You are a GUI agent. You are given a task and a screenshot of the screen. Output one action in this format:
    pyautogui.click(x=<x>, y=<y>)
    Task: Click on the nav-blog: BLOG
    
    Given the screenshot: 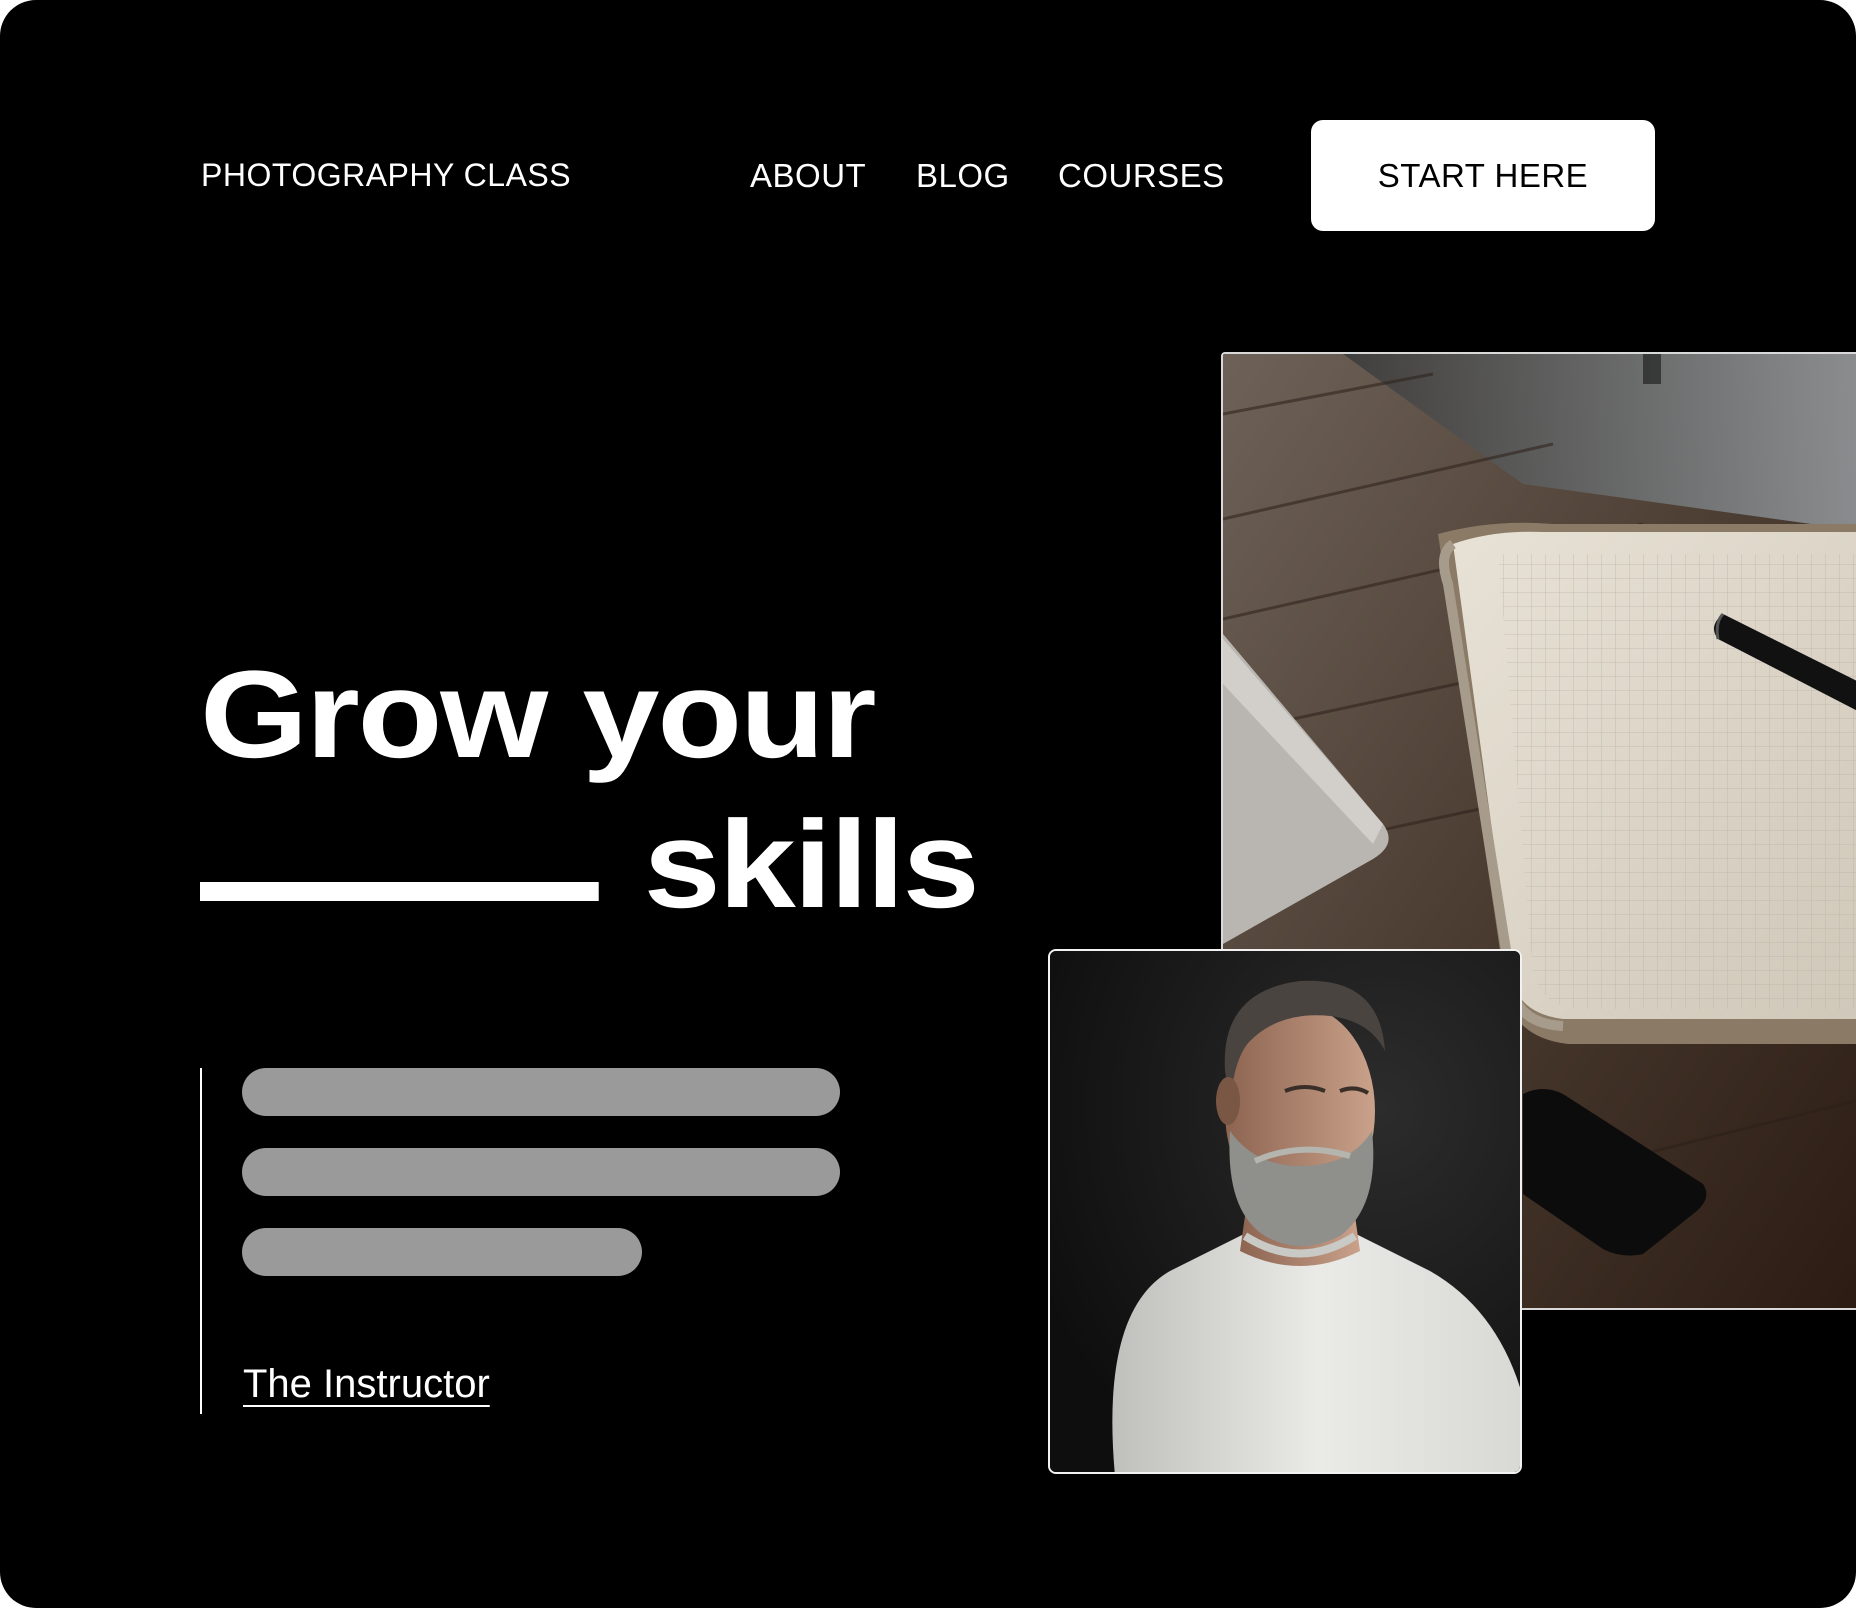 What is the action you would take?
    pyautogui.click(x=963, y=176)
    